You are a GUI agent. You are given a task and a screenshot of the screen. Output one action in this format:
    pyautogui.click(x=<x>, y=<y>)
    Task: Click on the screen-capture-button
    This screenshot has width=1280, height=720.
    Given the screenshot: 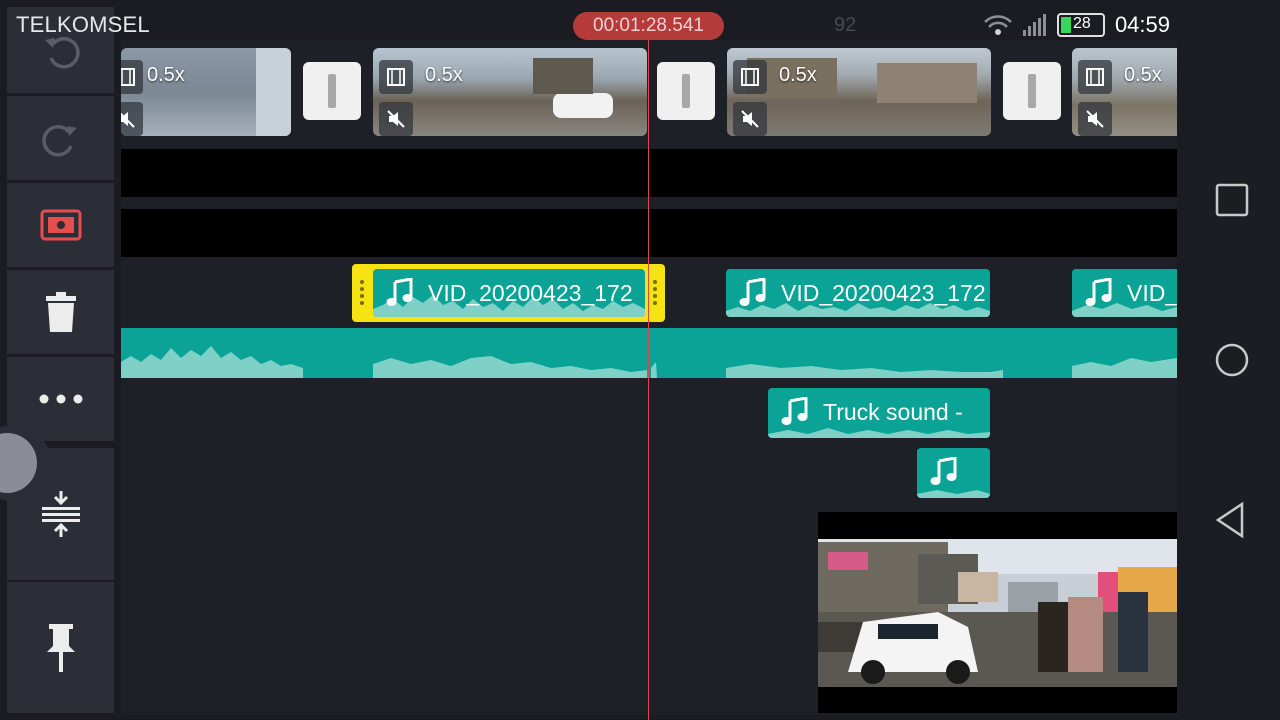 What is the action you would take?
    pyautogui.click(x=60, y=224)
    